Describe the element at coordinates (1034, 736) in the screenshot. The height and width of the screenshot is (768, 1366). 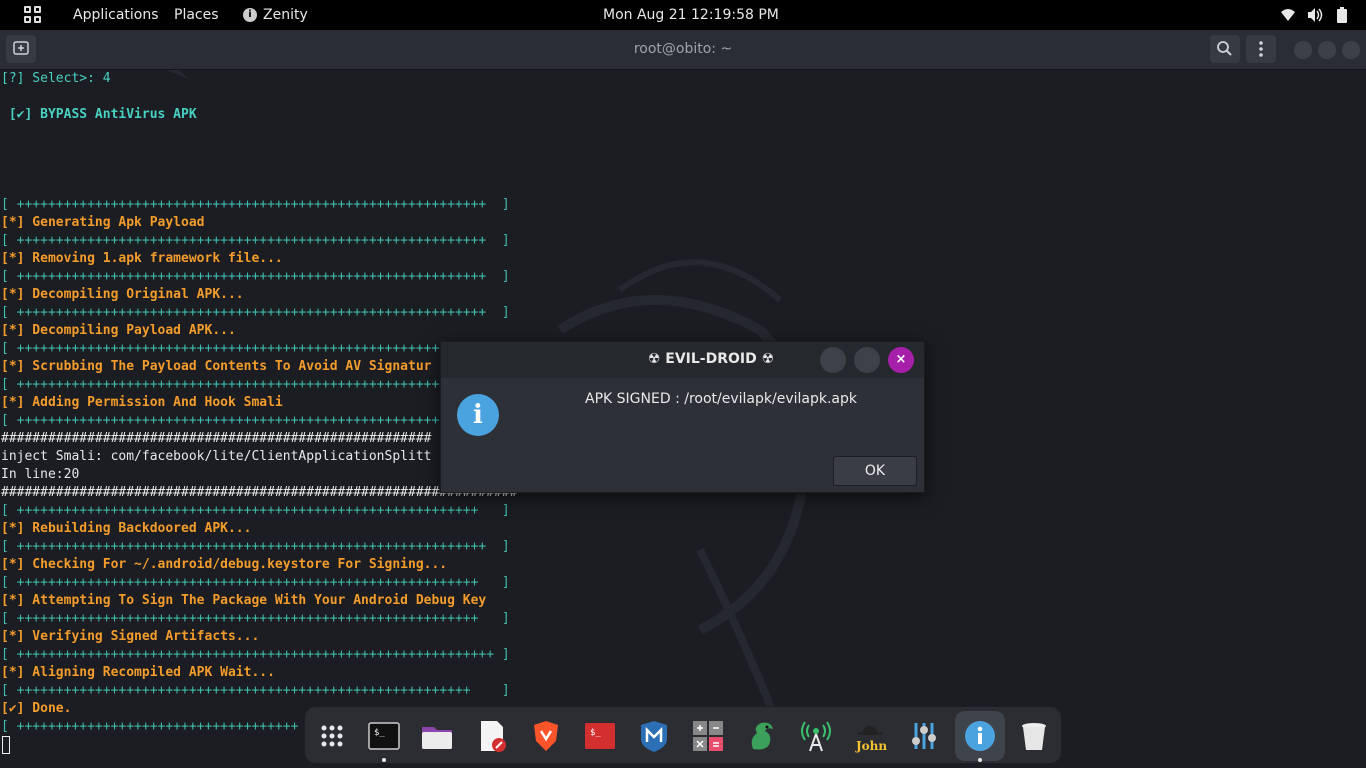
I see `trash-icon` at that location.